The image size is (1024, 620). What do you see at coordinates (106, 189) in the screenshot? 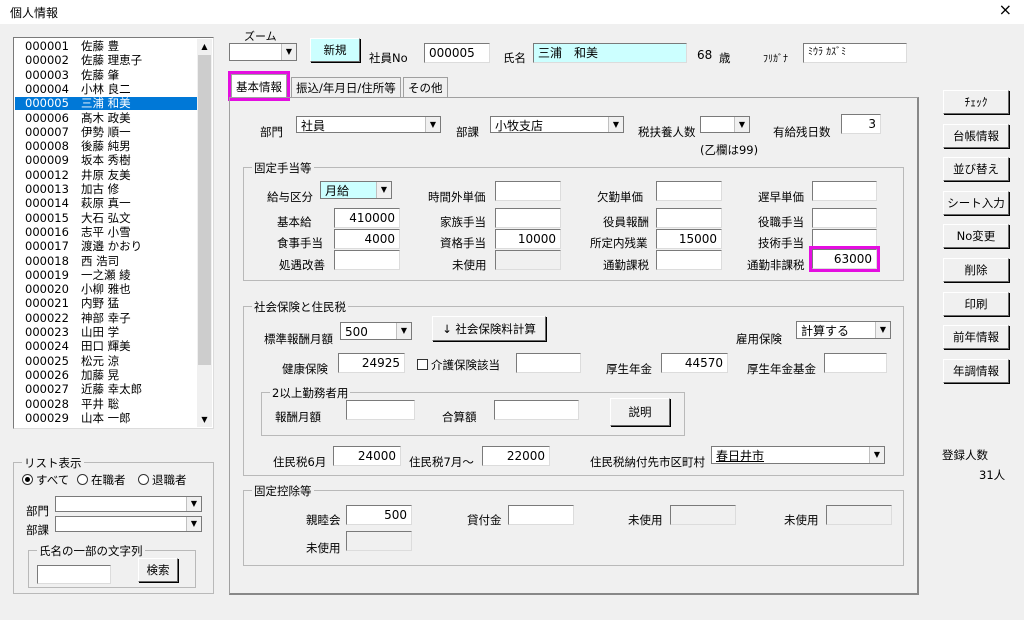
I see `list-item: 000013 加古 修` at bounding box center [106, 189].